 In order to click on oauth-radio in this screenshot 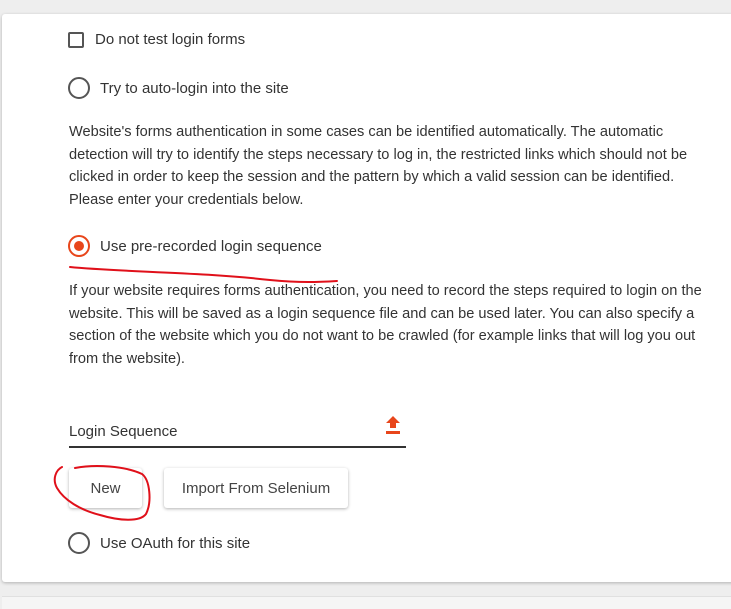, I will do `click(79, 543)`.